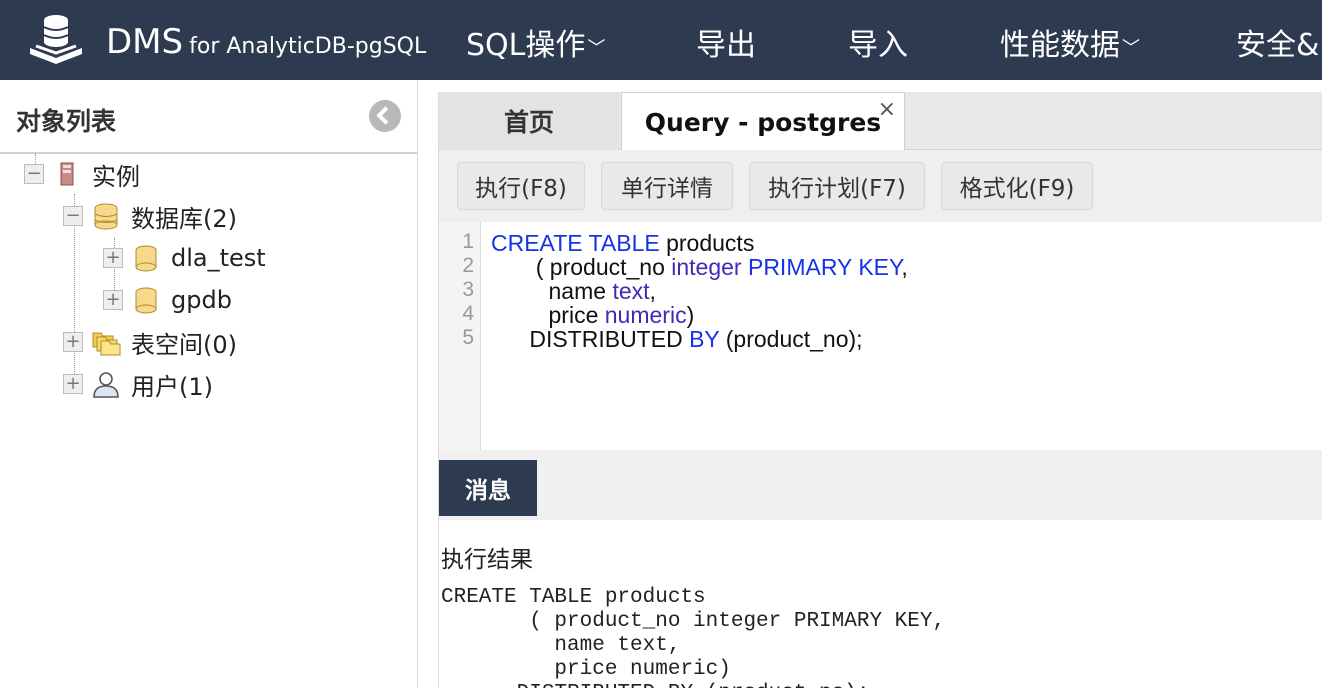 The image size is (1322, 688). Describe the element at coordinates (726, 45) in the screenshot. I see `nav-export-label: 导出` at that location.